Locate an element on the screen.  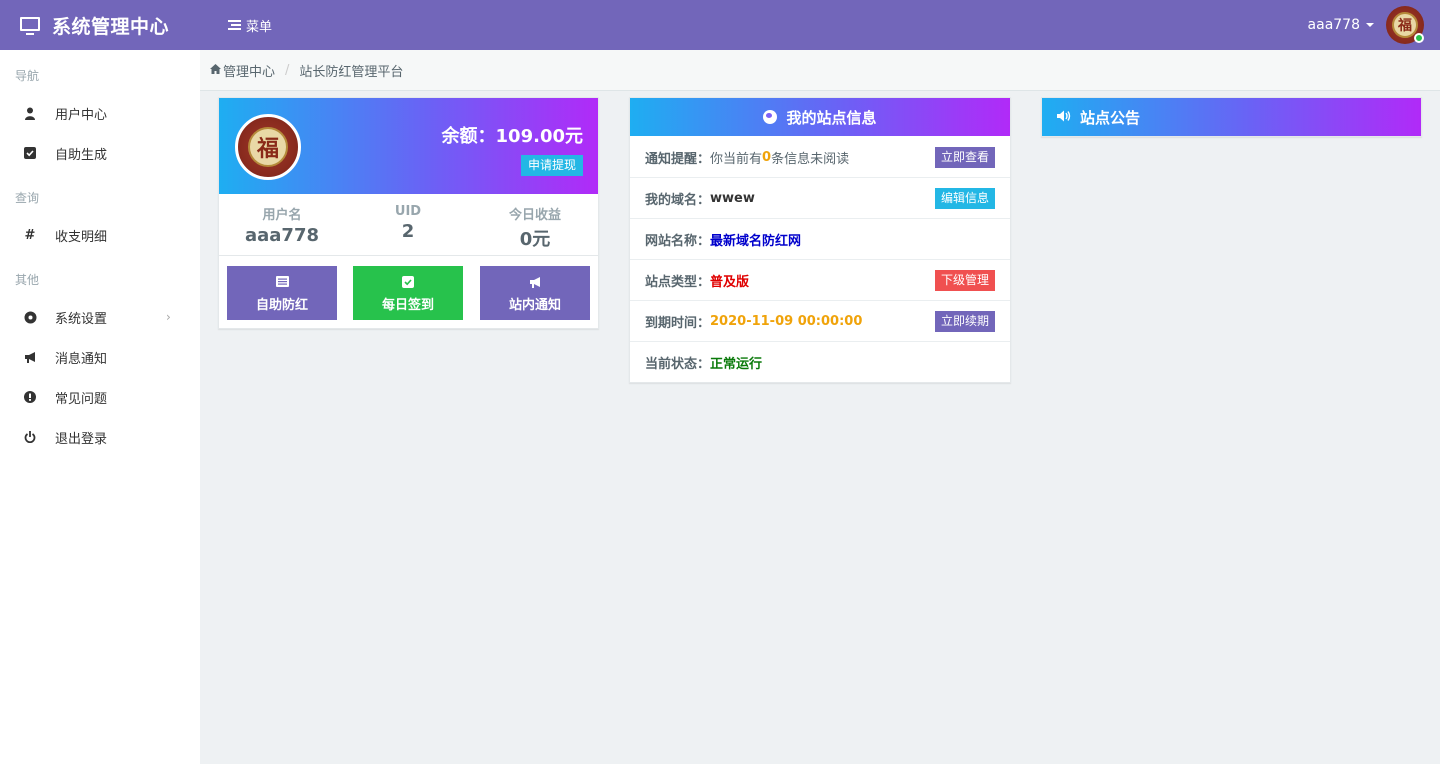
notice-header: 站点公告 is located at coordinates (1231, 117).